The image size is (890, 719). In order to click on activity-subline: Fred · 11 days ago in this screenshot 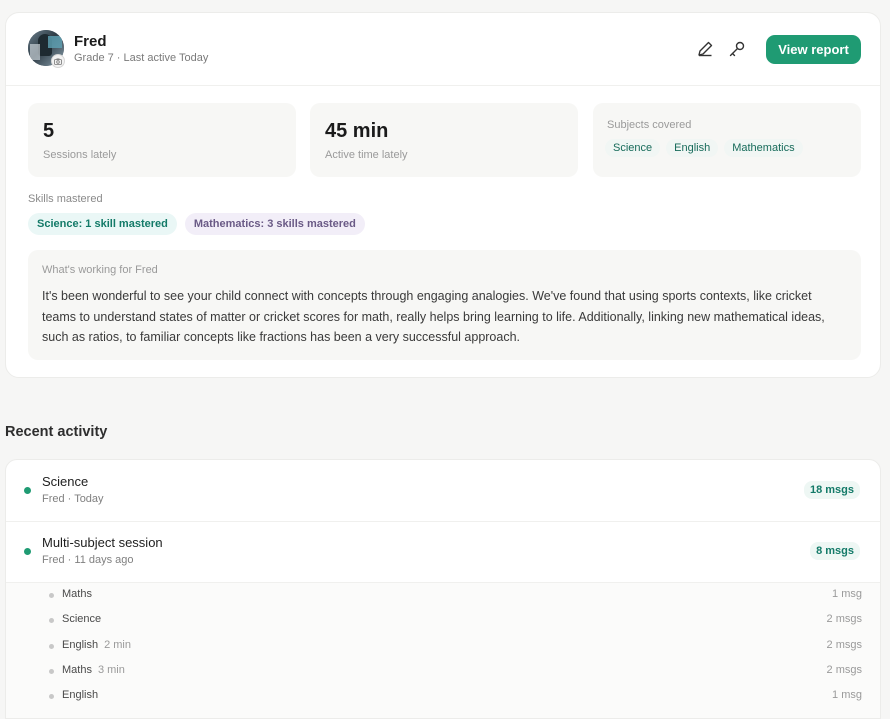, I will do `click(88, 560)`.